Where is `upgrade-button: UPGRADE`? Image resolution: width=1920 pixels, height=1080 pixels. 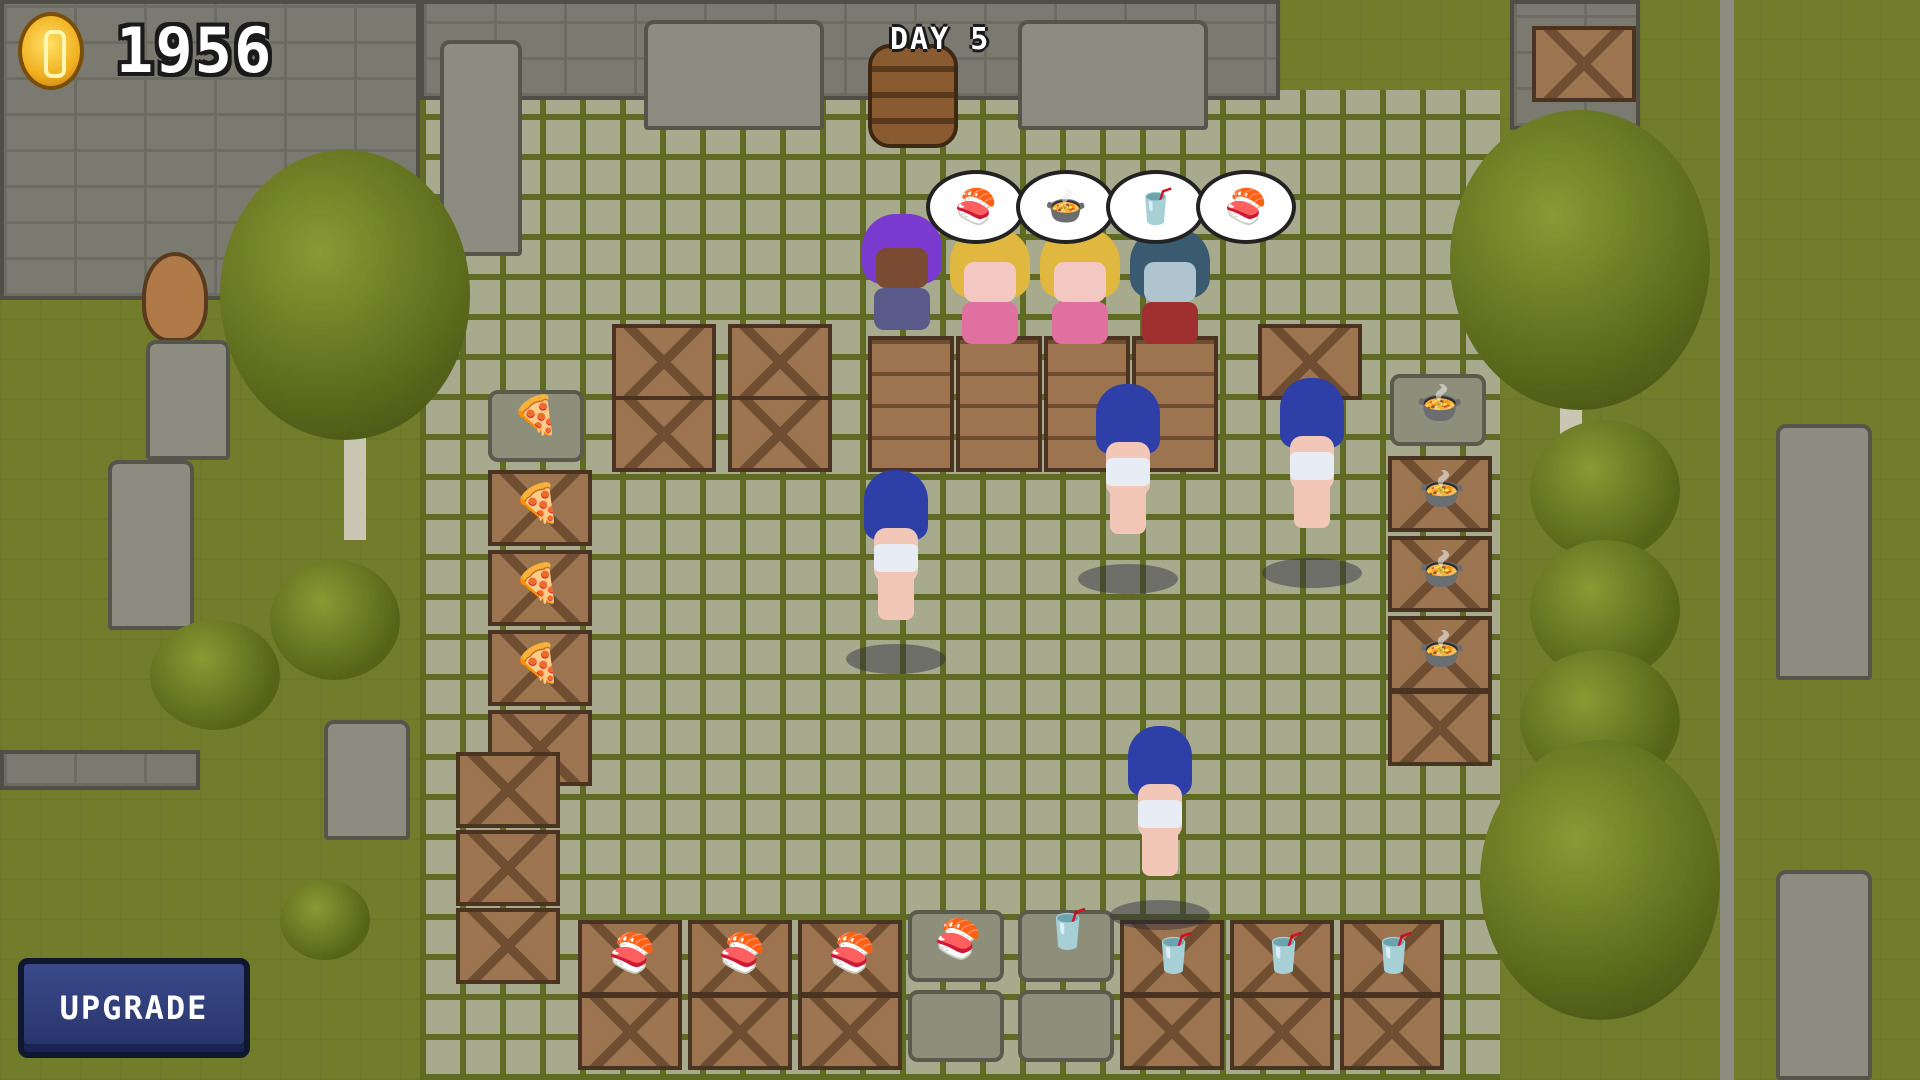
upgrade-button: UPGRADE is located at coordinates (134, 1008).